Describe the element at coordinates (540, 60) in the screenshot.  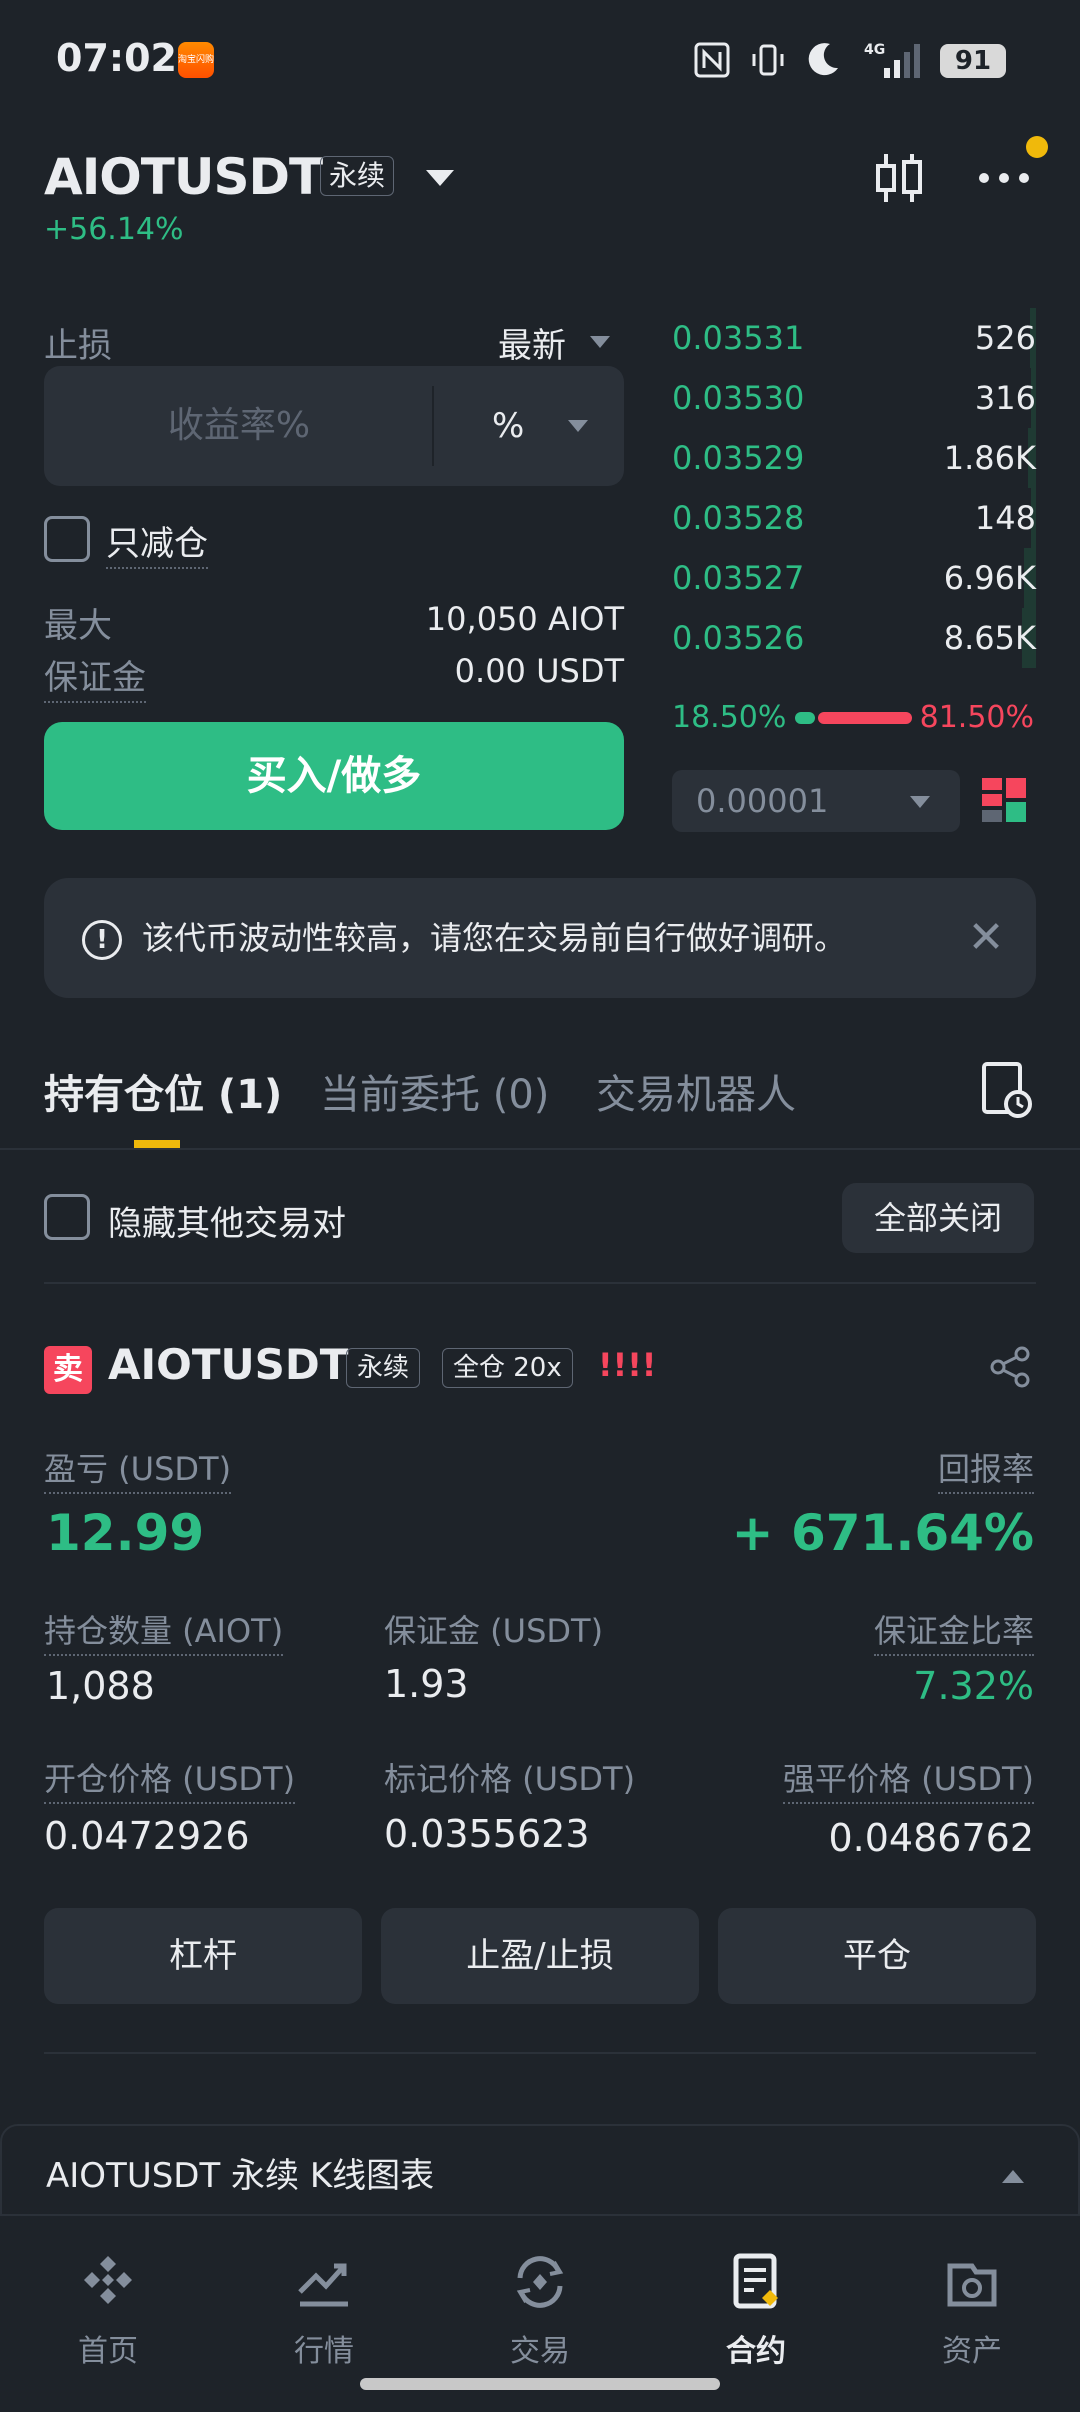
I see `status-bar: 07:02 淘宝闪购 4G 91` at that location.